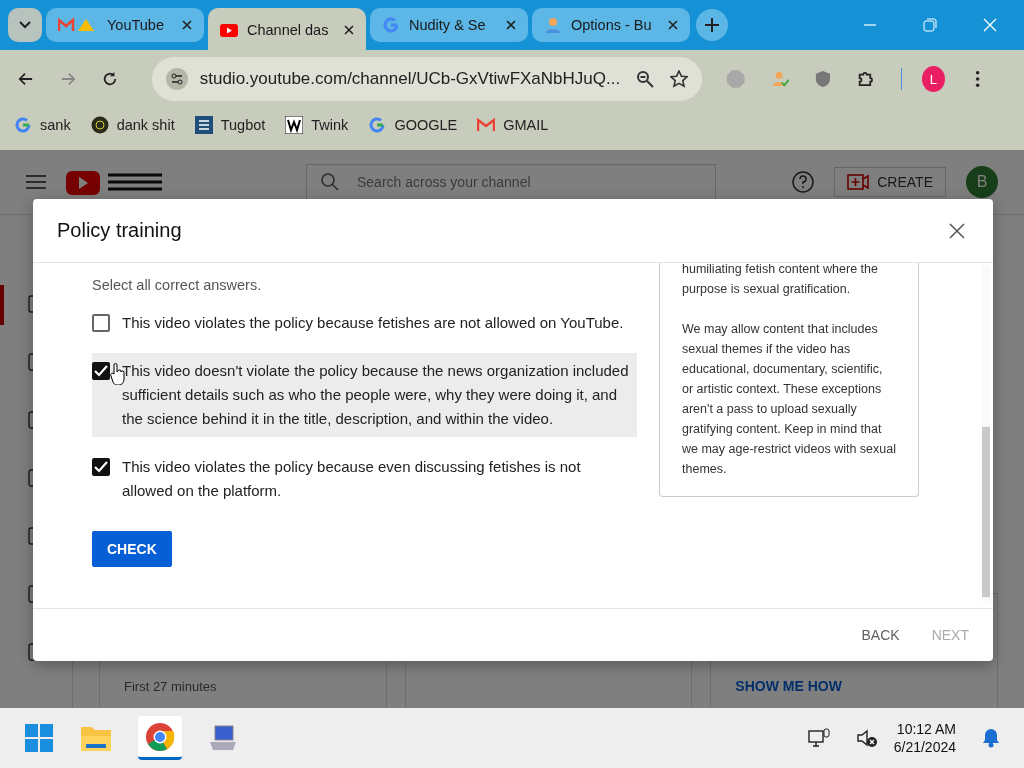  What do you see at coordinates (780, 79) in the screenshot?
I see `person-check-icon` at bounding box center [780, 79].